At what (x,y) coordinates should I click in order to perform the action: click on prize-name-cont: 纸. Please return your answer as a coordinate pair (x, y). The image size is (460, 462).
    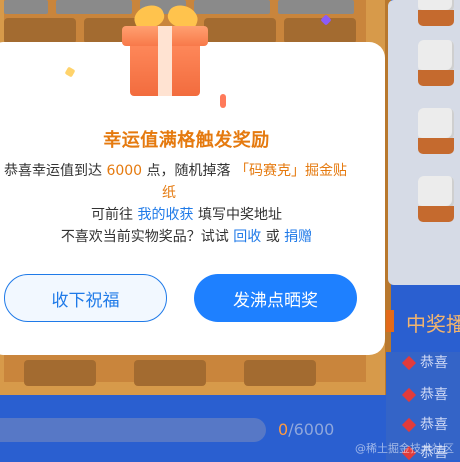
    Looking at the image, I should click on (169, 193).